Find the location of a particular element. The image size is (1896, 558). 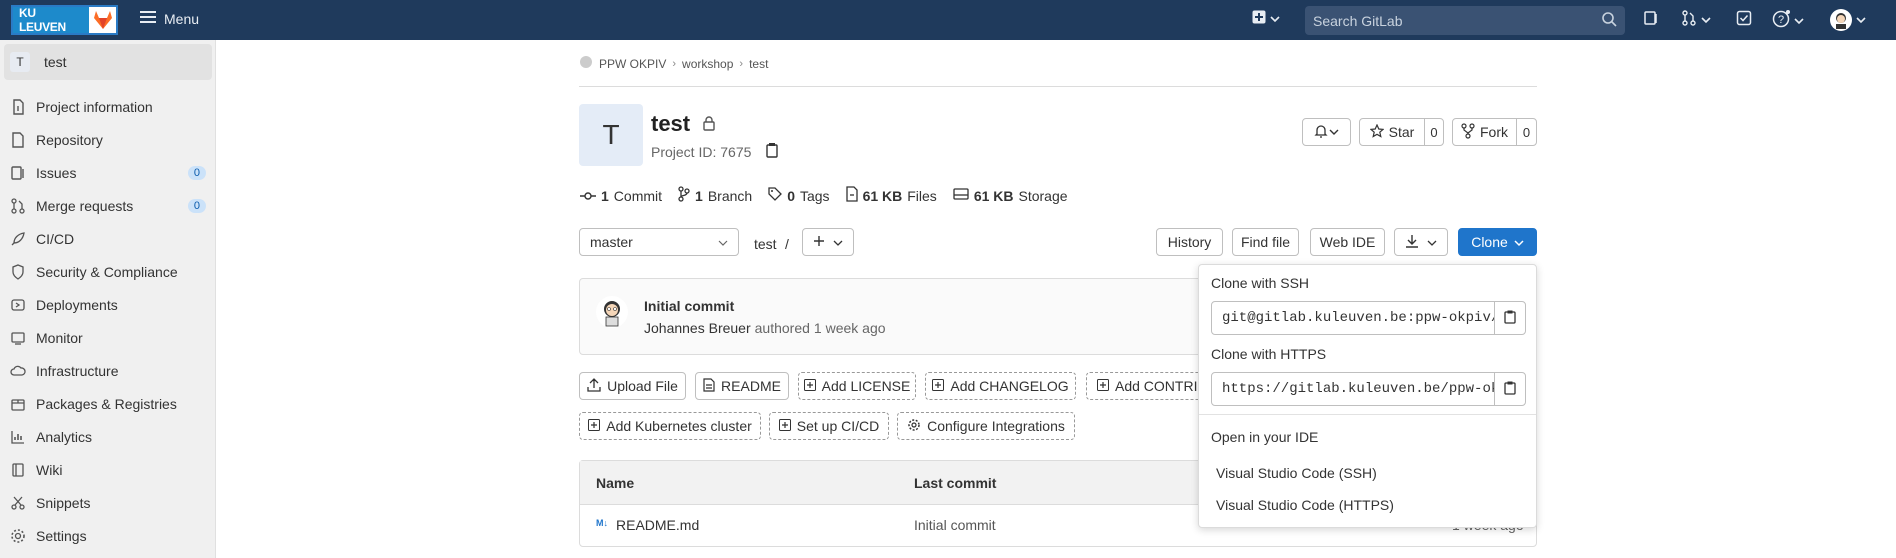

add-to-tree-dropdown is located at coordinates (828, 242).